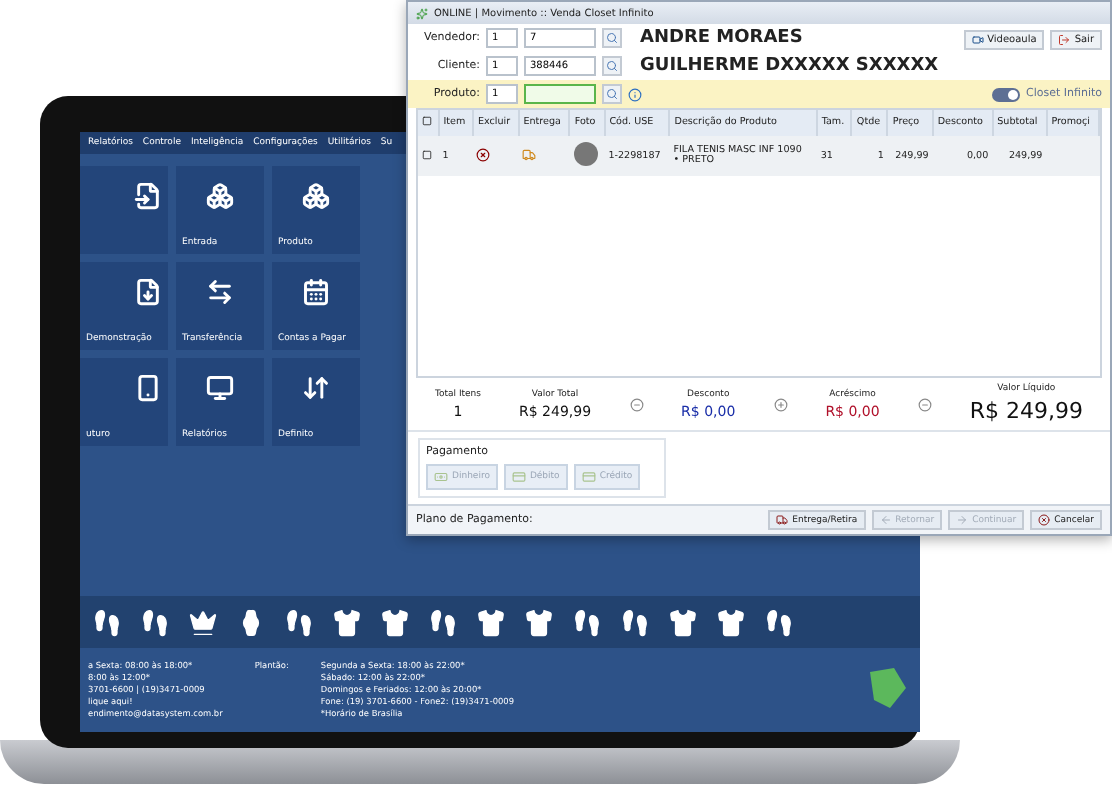 The height and width of the screenshot is (806, 1112). I want to click on video-icon, so click(977, 40).